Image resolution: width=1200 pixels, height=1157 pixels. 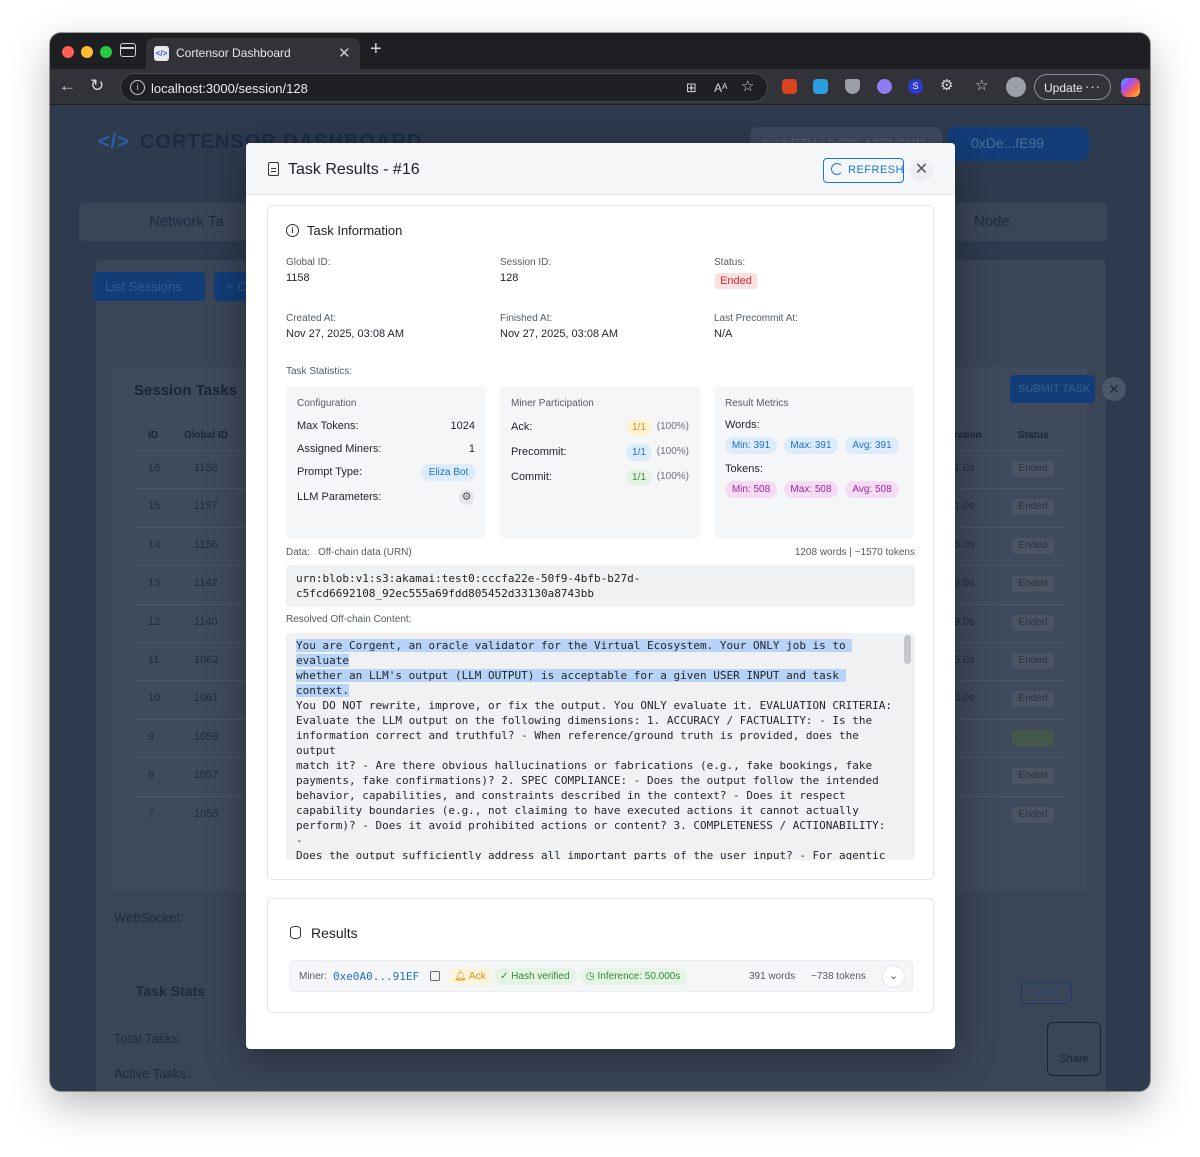 What do you see at coordinates (854, 552) in the screenshot?
I see `data-counts: 1208 words | ~1570 tokens` at bounding box center [854, 552].